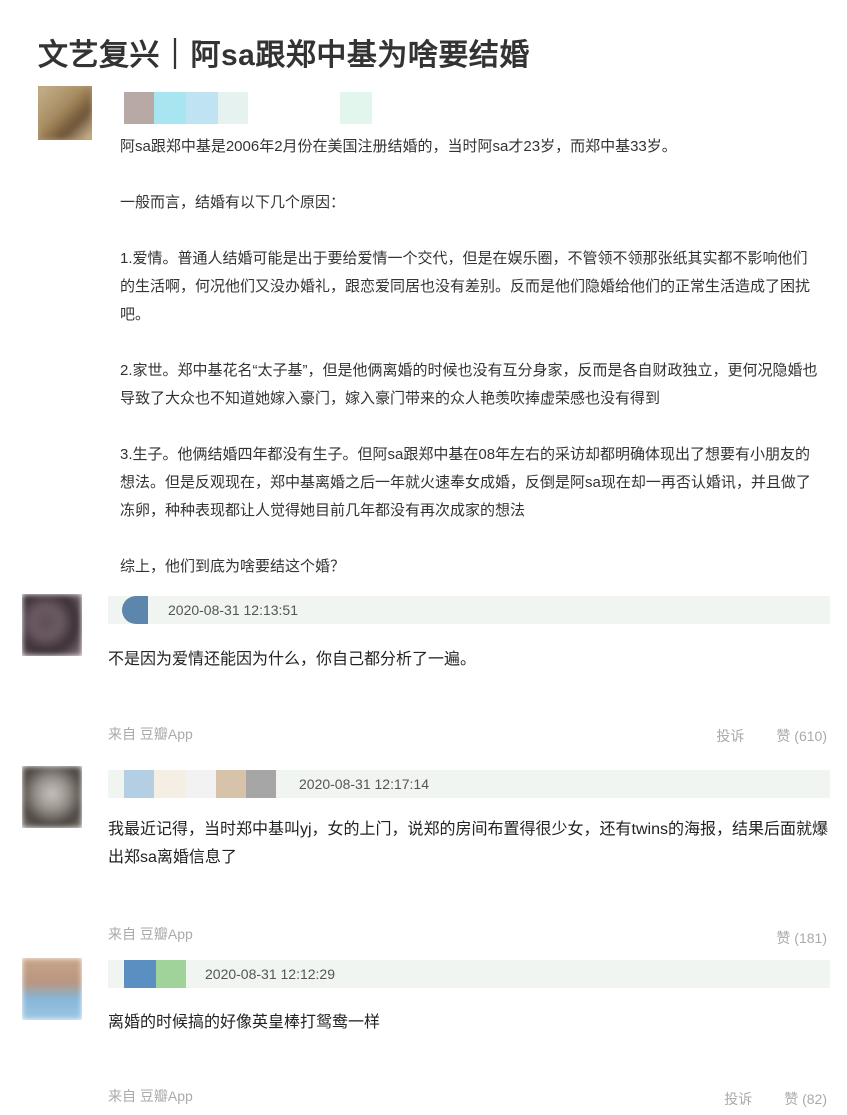  Describe the element at coordinates (270, 974) in the screenshot. I see `comment-timestamp: 2020-08-31 12:12:29` at that location.